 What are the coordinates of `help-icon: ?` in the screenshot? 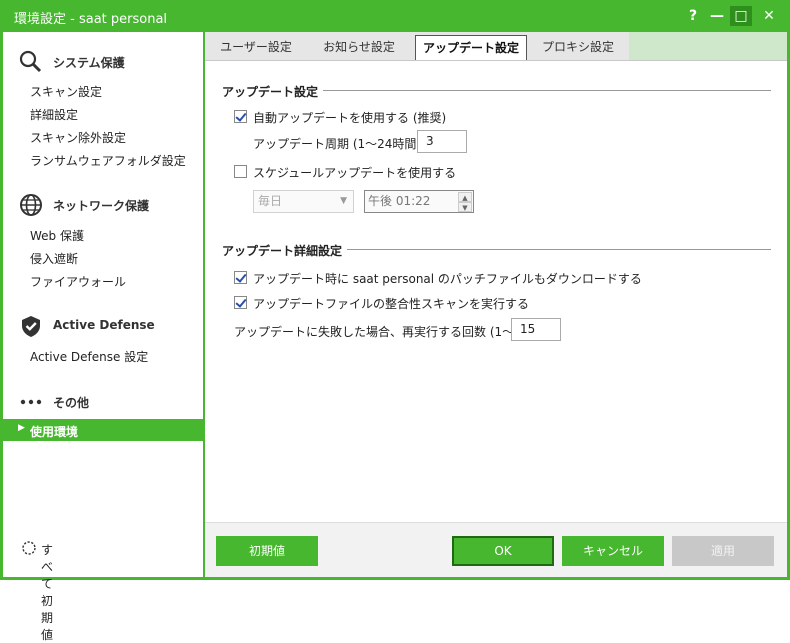 It's located at (693, 16).